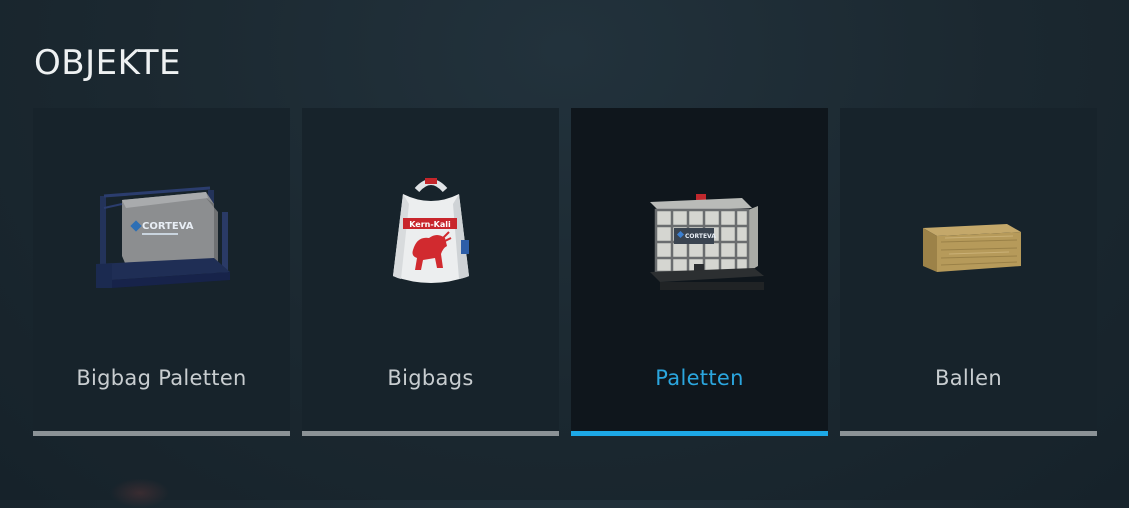  Describe the element at coordinates (968, 378) in the screenshot. I see `category-label: Ballen` at that location.